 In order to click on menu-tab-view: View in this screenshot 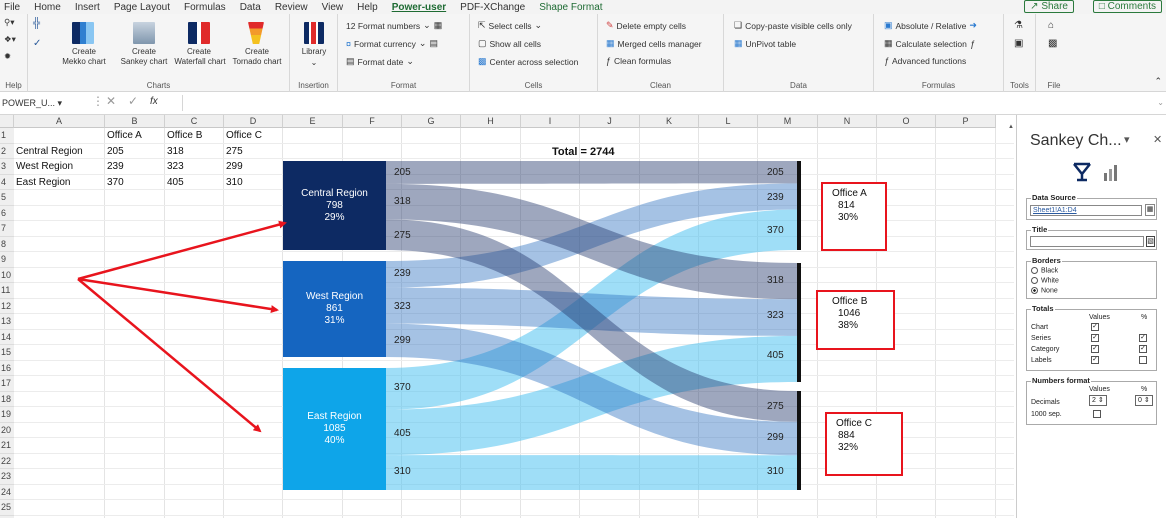, I will do `click(333, 7)`.